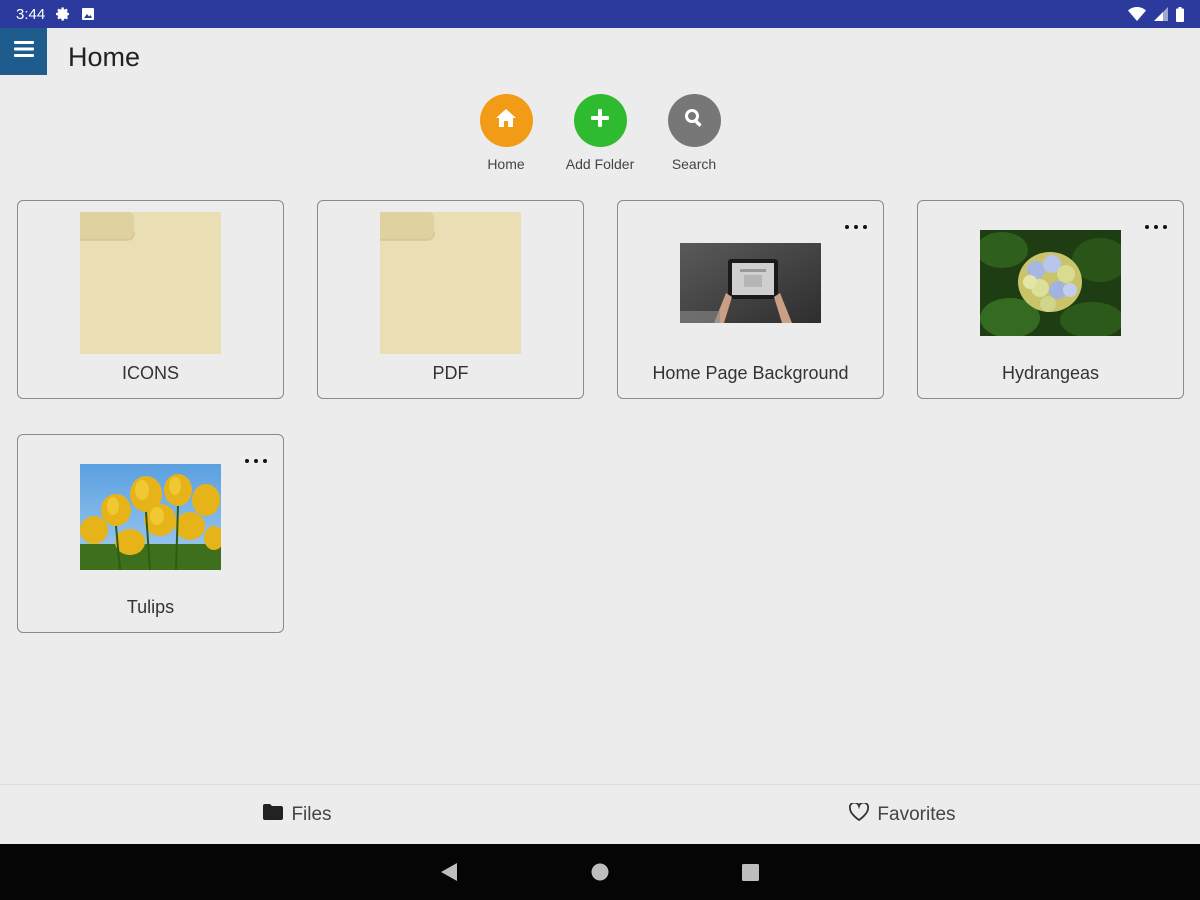  I want to click on page-title: Home, so click(104, 57).